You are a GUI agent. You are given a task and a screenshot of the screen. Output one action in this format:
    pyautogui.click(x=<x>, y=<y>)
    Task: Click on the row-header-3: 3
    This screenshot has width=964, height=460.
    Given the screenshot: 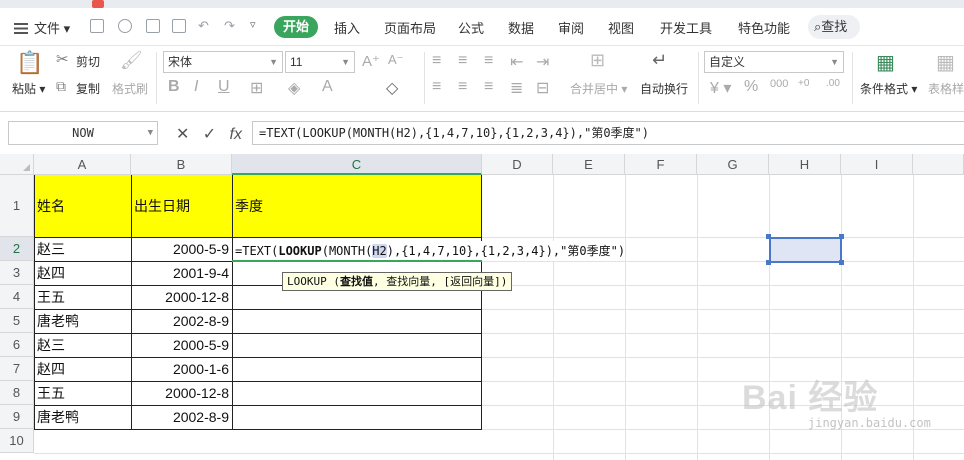 What is the action you would take?
    pyautogui.click(x=17, y=273)
    